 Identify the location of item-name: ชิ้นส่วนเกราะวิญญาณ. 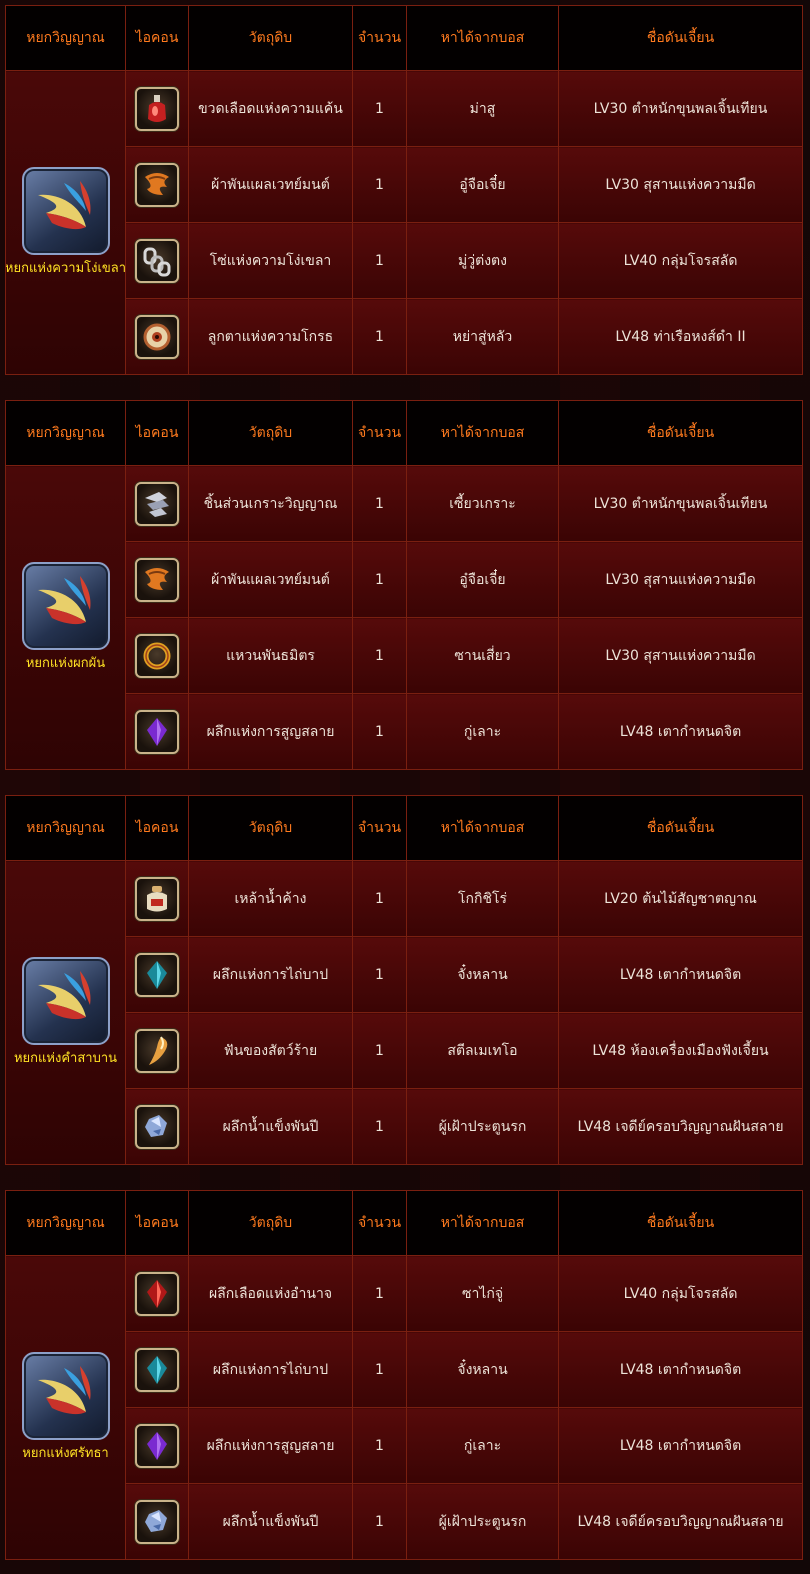
(270, 503).